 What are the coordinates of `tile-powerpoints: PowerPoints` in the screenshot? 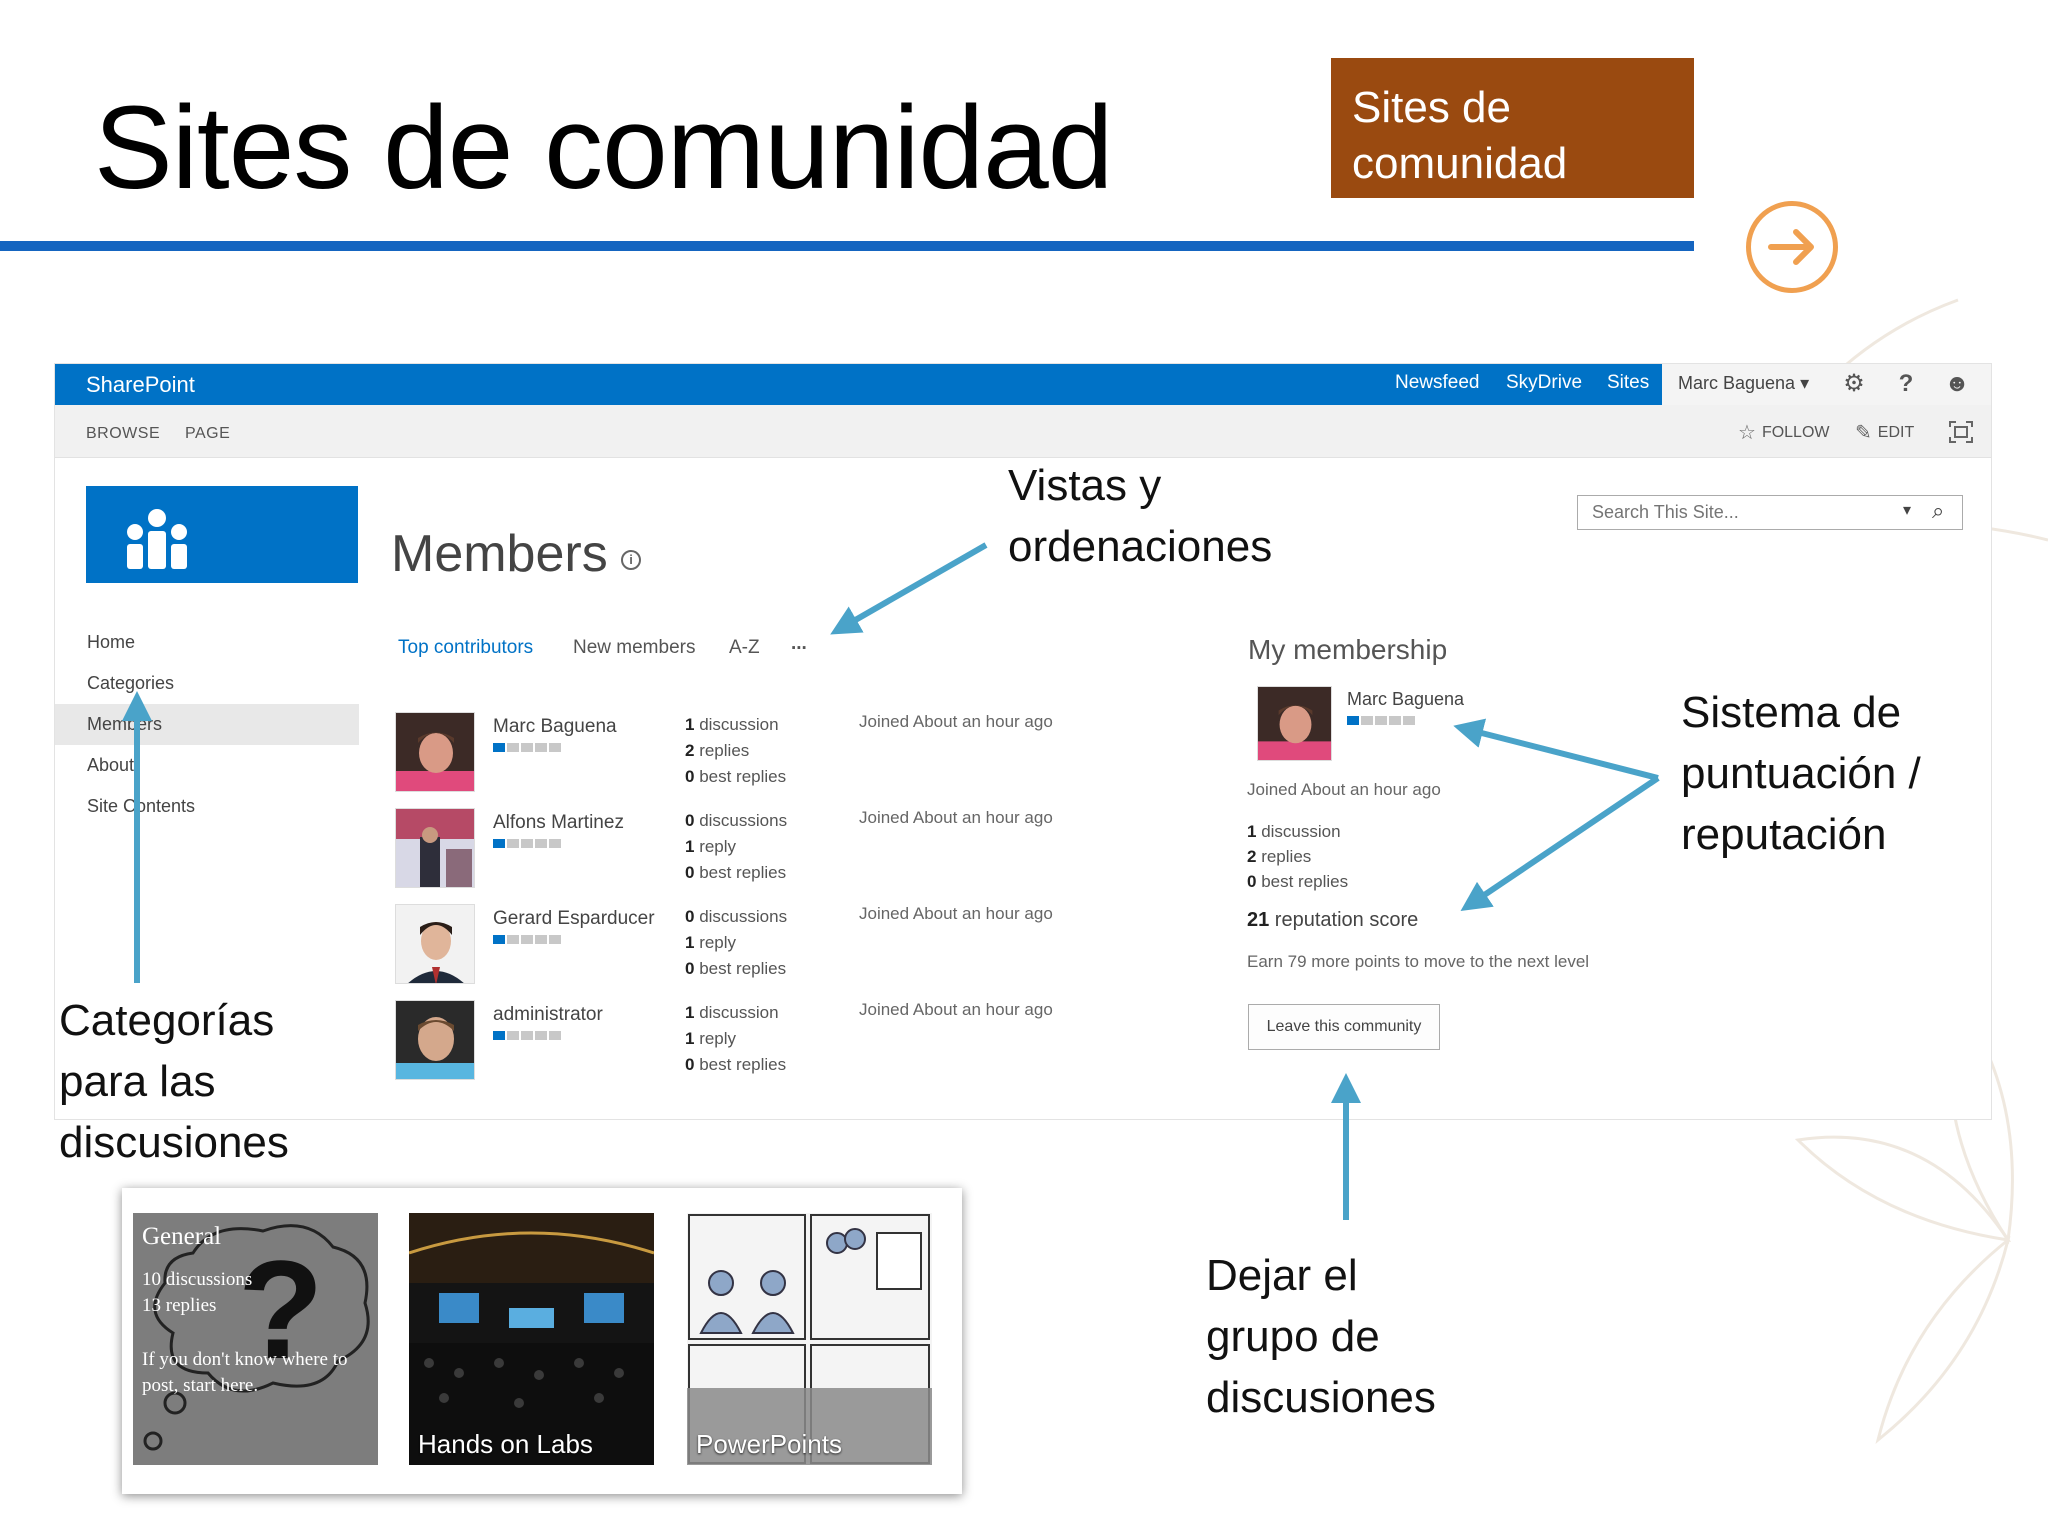 It's located at (809, 1339).